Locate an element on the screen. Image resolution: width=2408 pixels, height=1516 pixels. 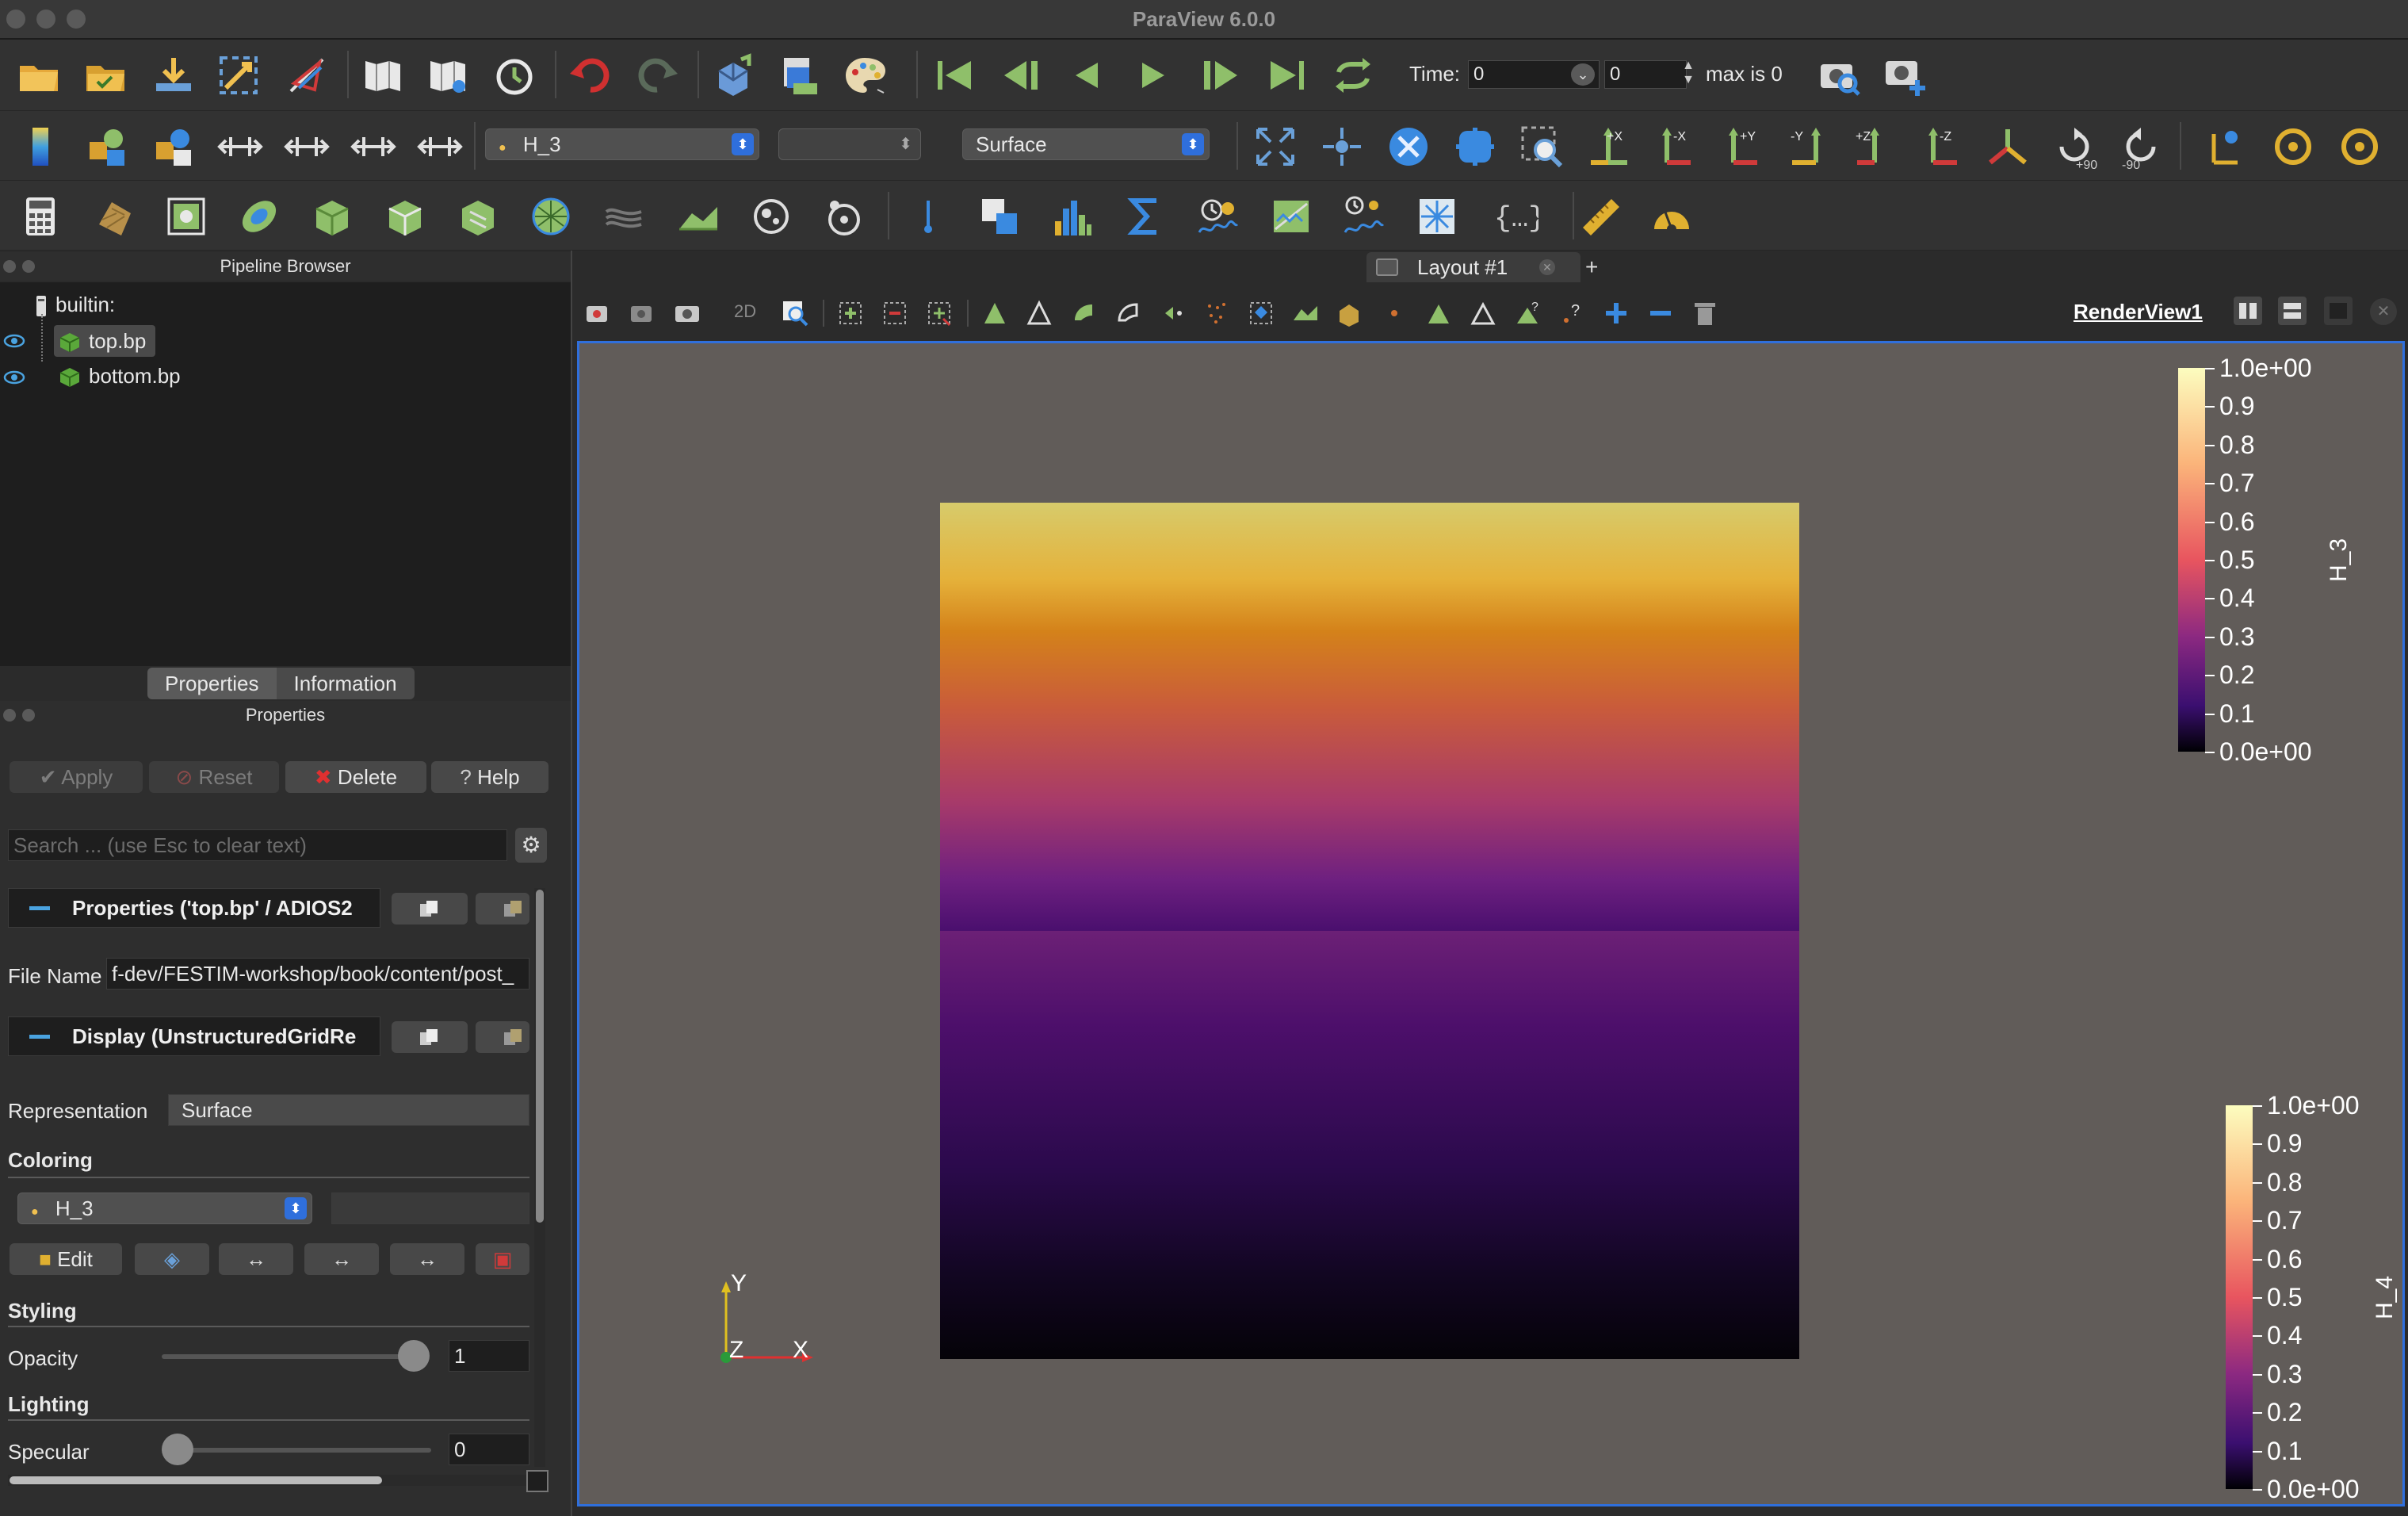
step-back-icon is located at coordinates (1086, 75).